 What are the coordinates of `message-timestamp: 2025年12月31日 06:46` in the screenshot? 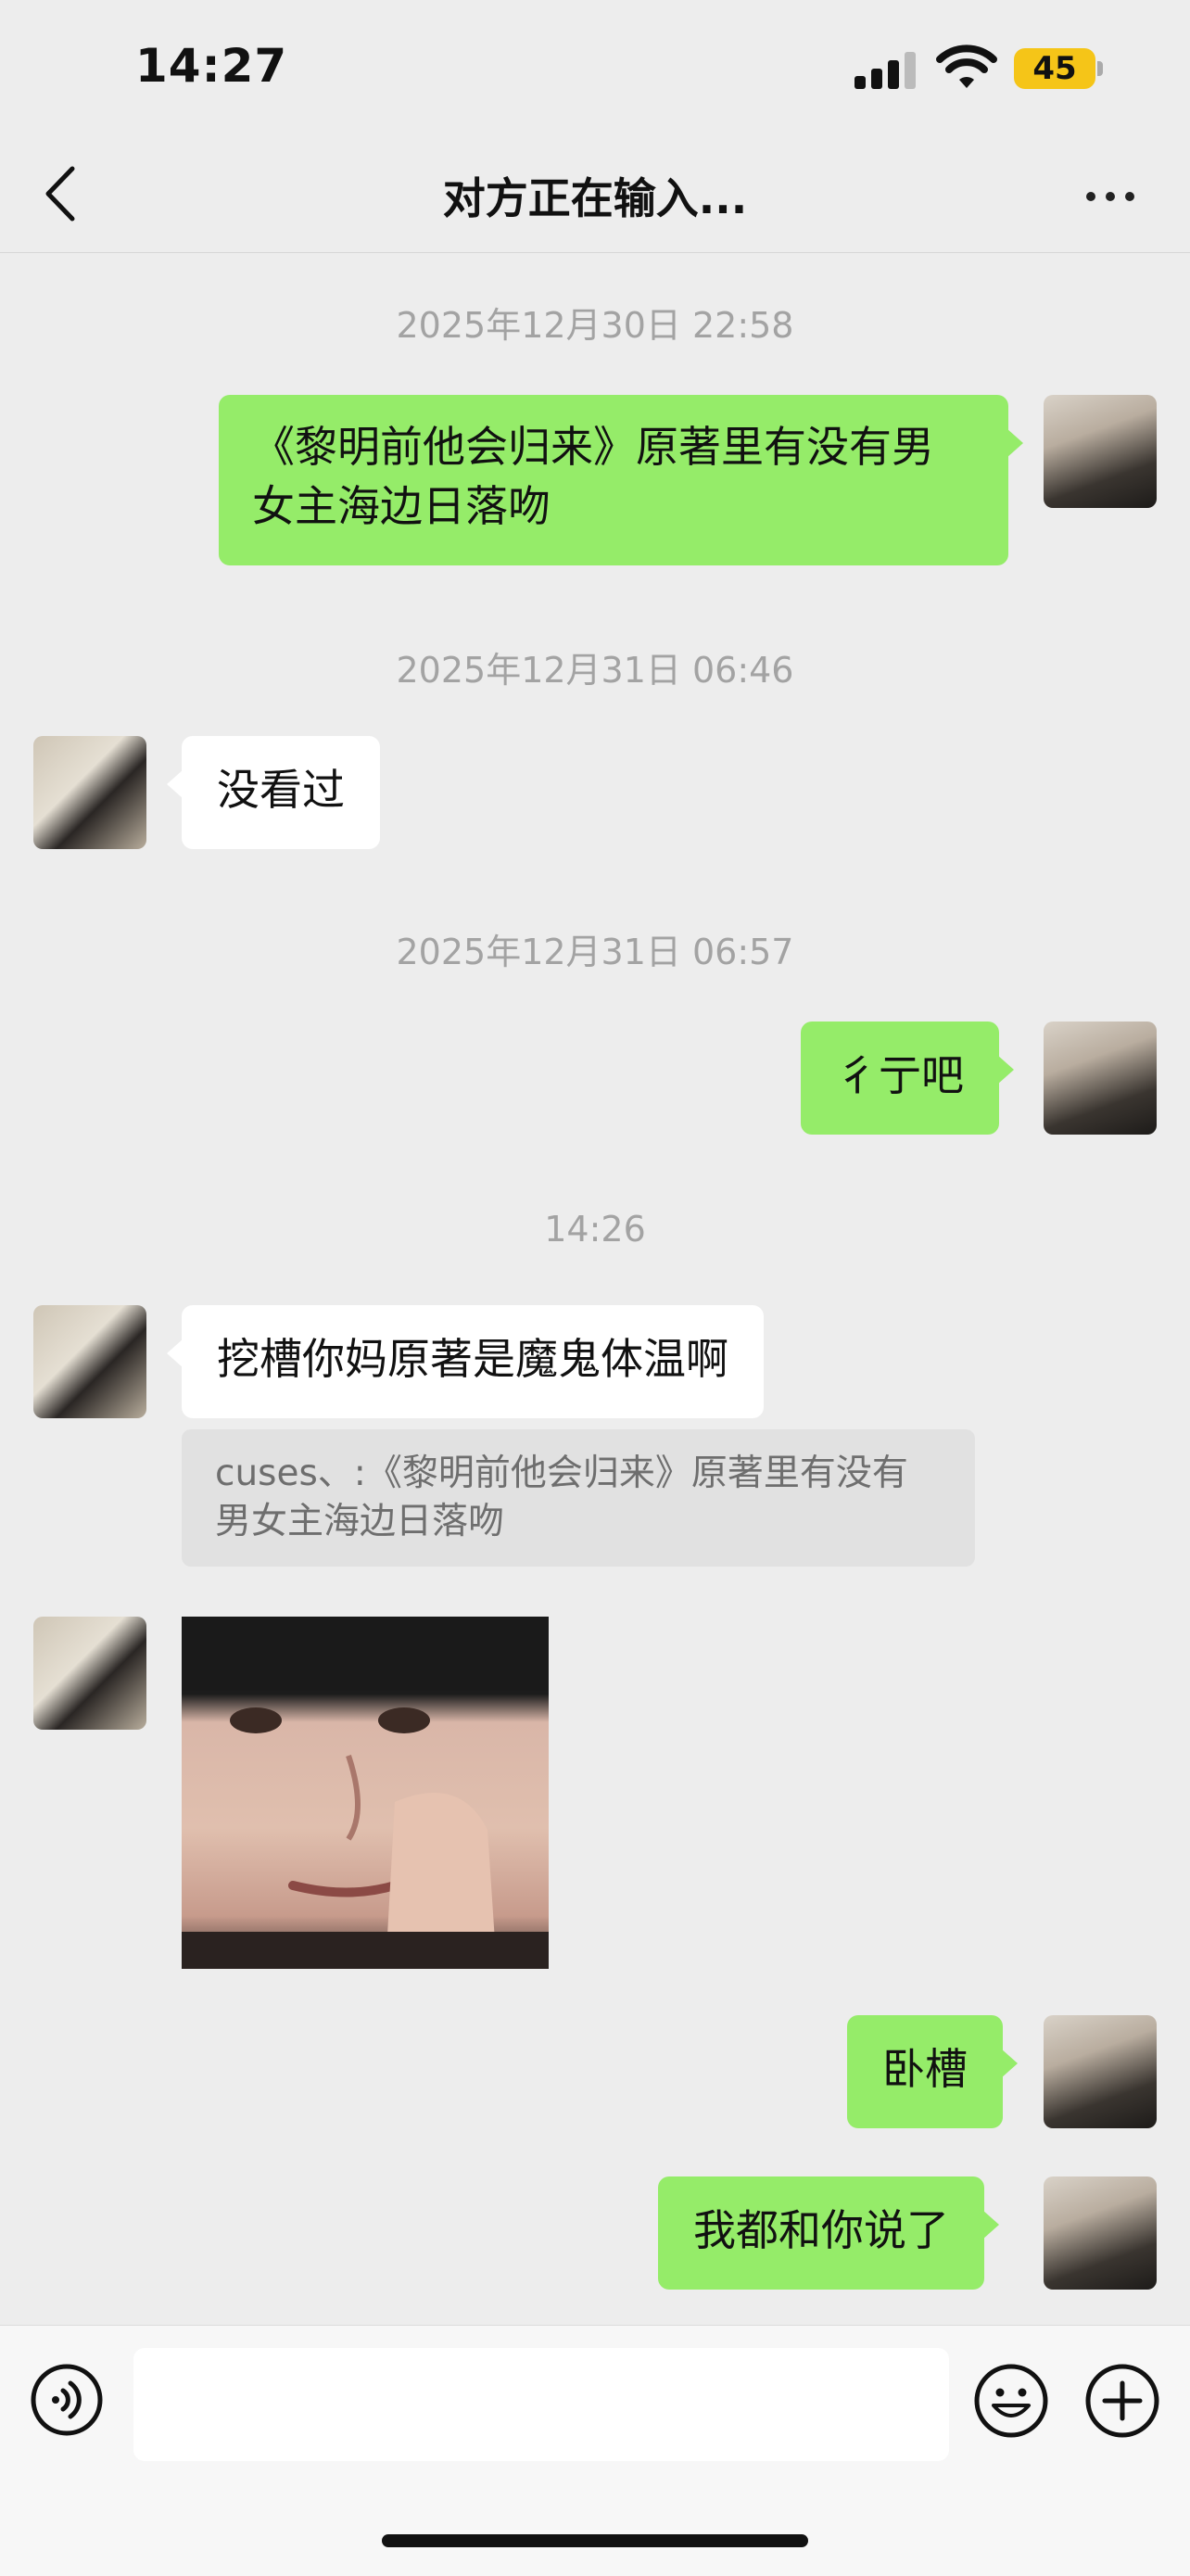 It's located at (595, 670).